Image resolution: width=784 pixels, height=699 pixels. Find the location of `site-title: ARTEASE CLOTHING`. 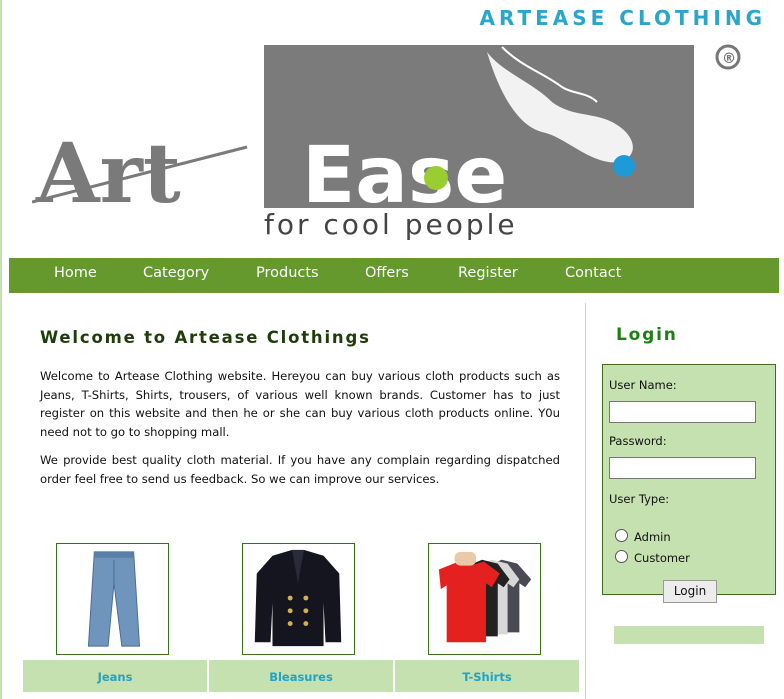

site-title: ARTEASE CLOTHING is located at coordinates (622, 18).